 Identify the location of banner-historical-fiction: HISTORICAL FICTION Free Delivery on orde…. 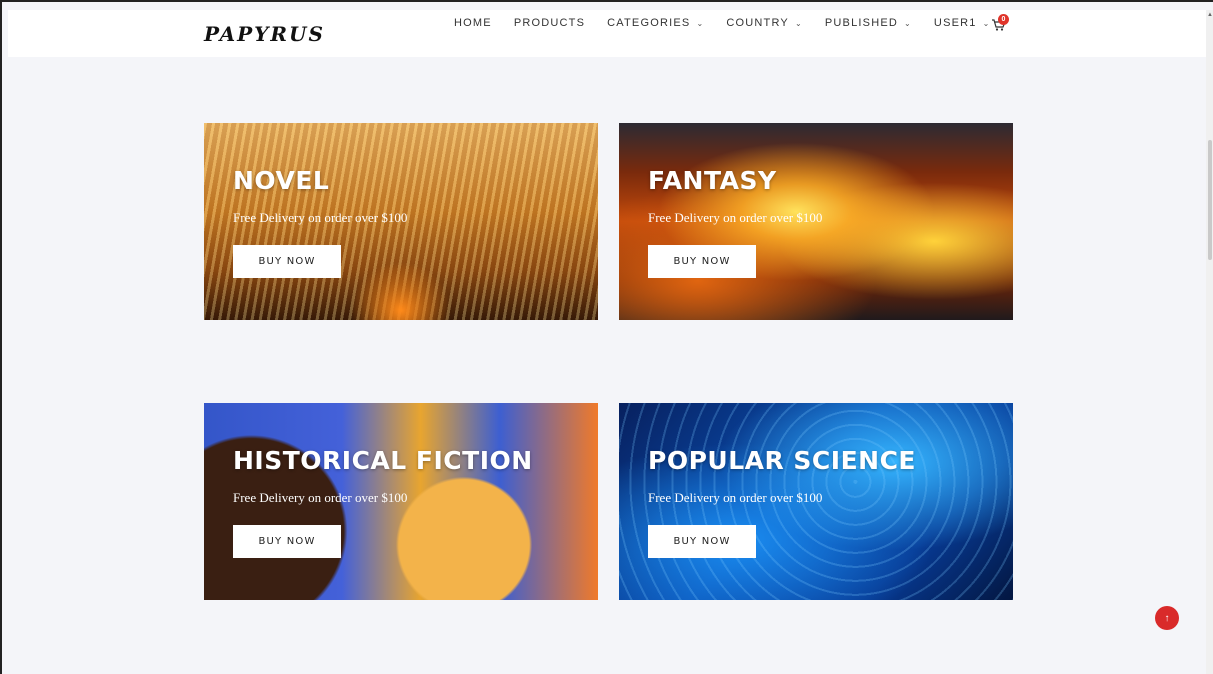
(401, 501).